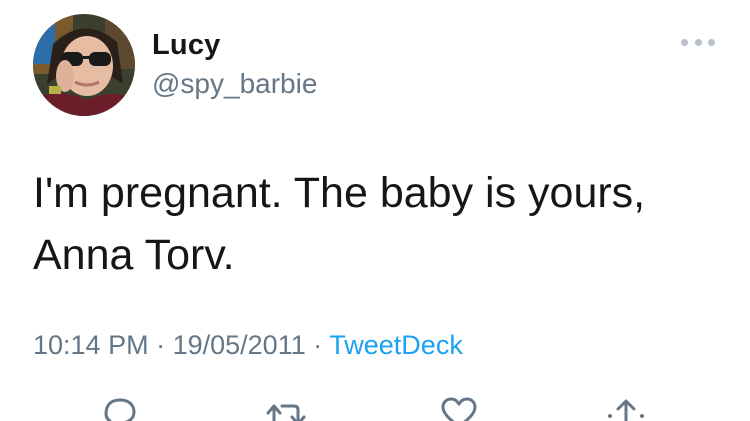 Image resolution: width=750 pixels, height=421 pixels. I want to click on tweet-metadata: 10:14 PM · 19/05/2011 · TweetDeck, so click(248, 345).